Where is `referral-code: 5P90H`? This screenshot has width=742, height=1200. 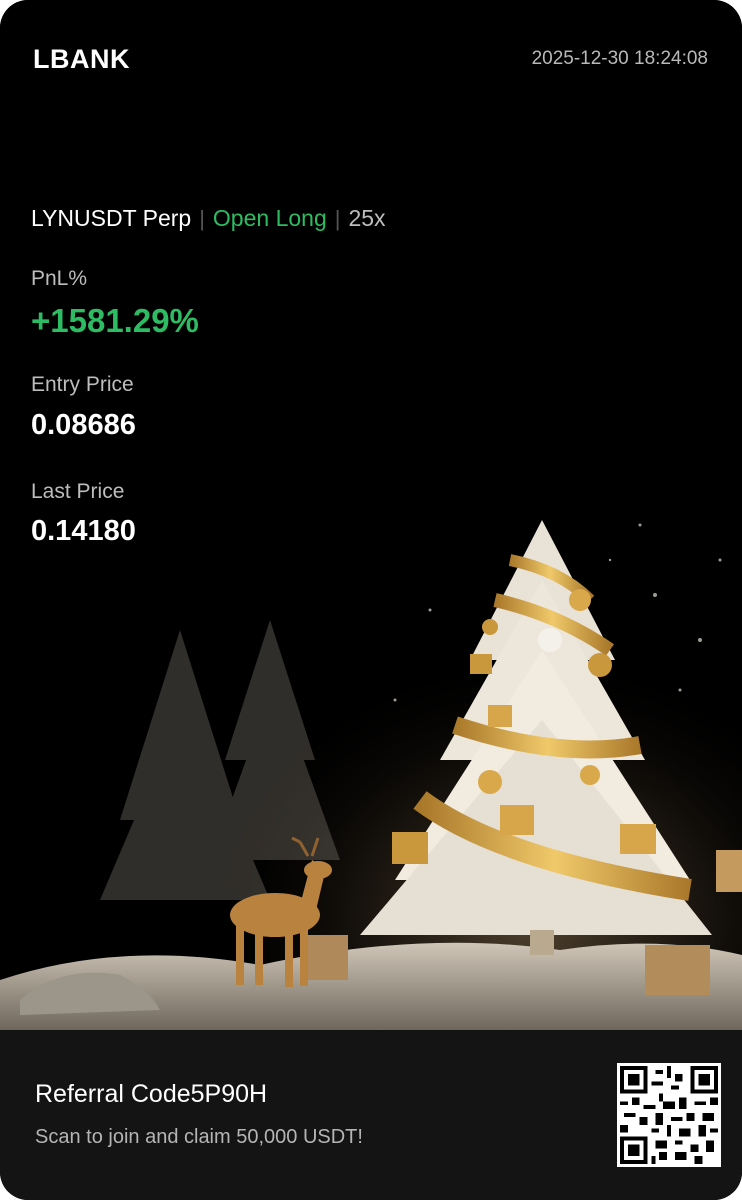
referral-code: 5P90H is located at coordinates (229, 1094).